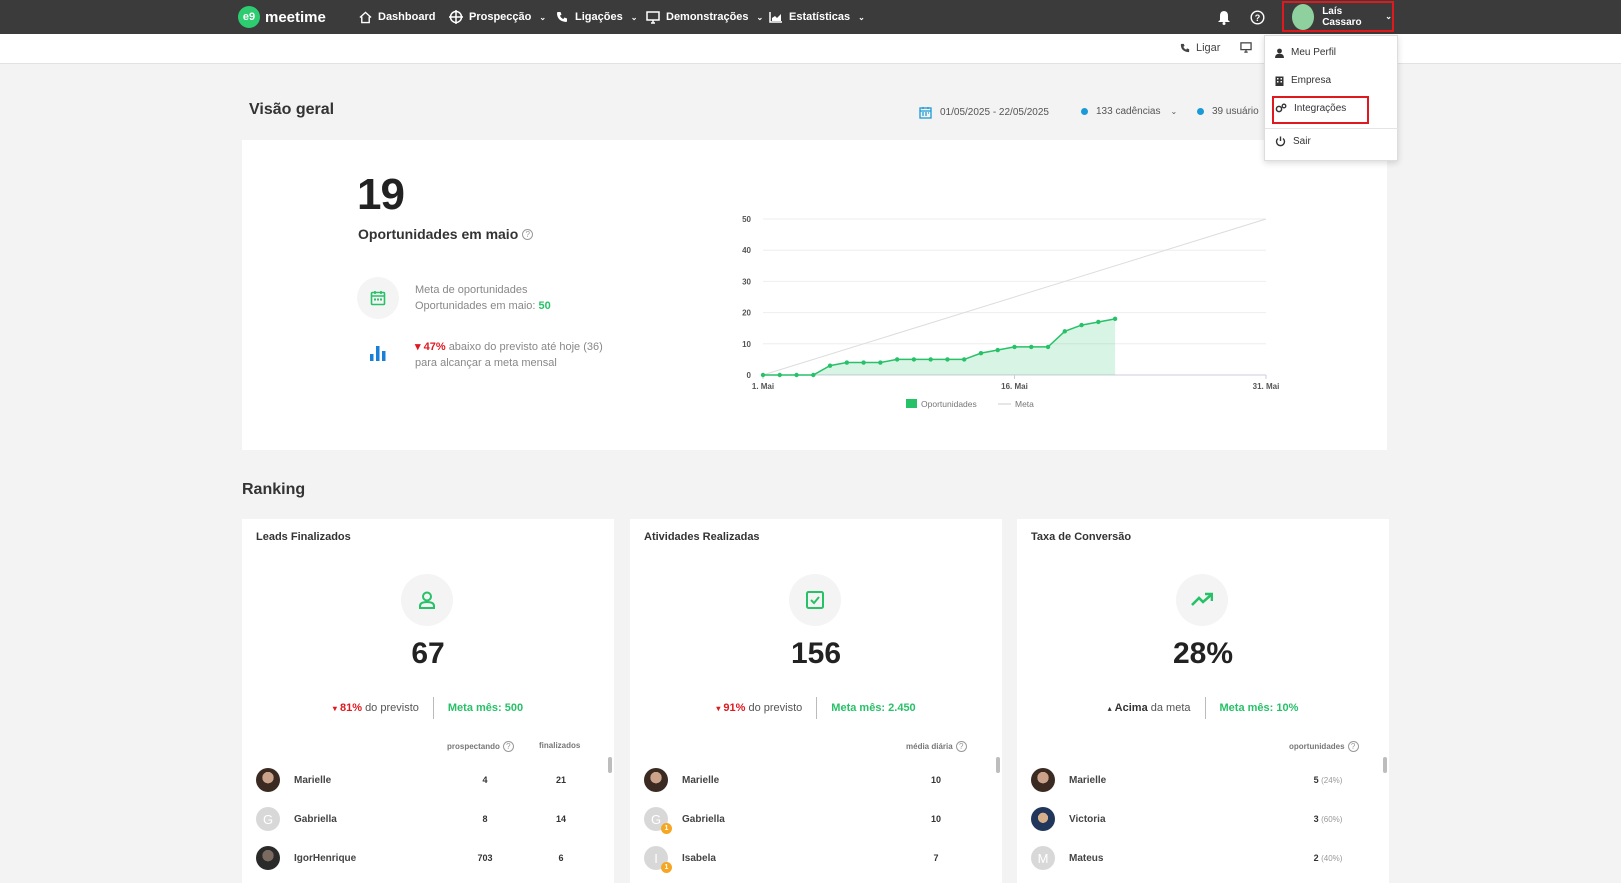  I want to click on gears-icon, so click(1281, 108).